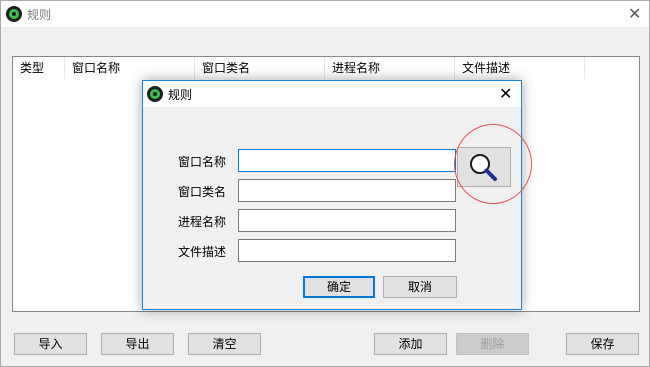 This screenshot has width=650, height=367. Describe the element at coordinates (505, 94) in the screenshot. I see `dialog-close-icon: ✕` at that location.